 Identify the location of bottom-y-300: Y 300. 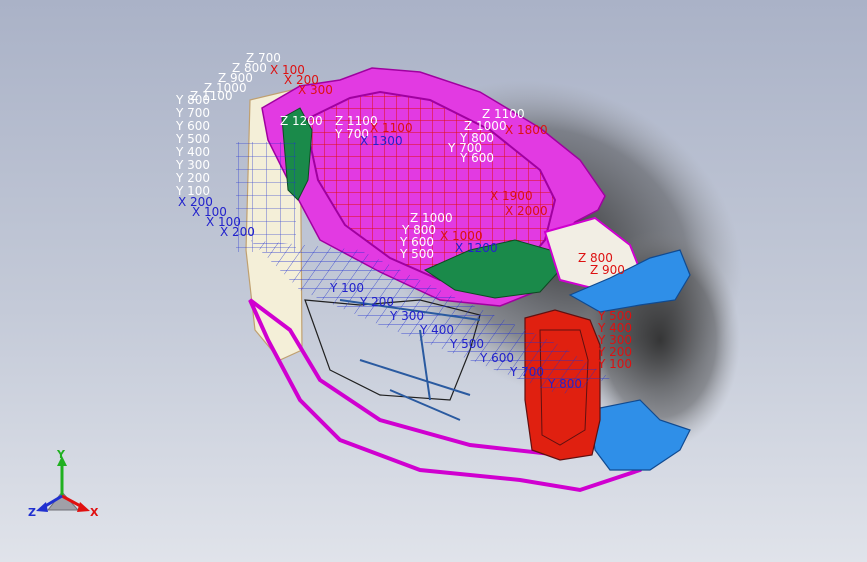
(406, 316).